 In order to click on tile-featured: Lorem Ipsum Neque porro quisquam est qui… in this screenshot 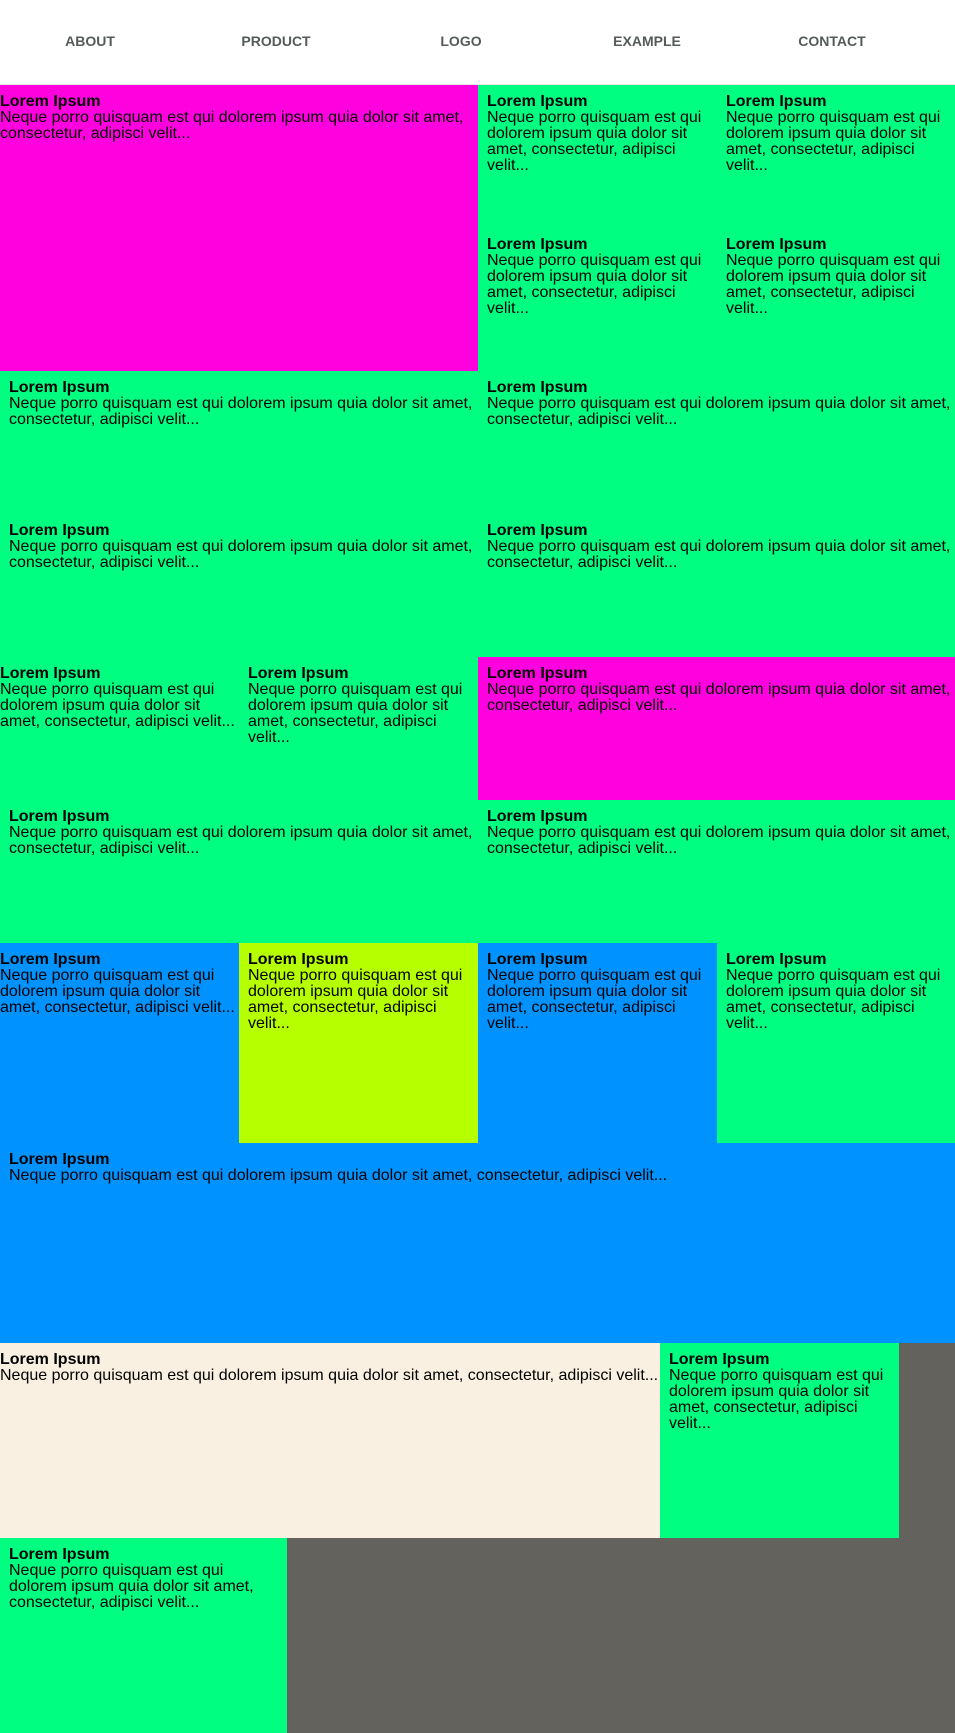, I will do `click(239, 228)`.